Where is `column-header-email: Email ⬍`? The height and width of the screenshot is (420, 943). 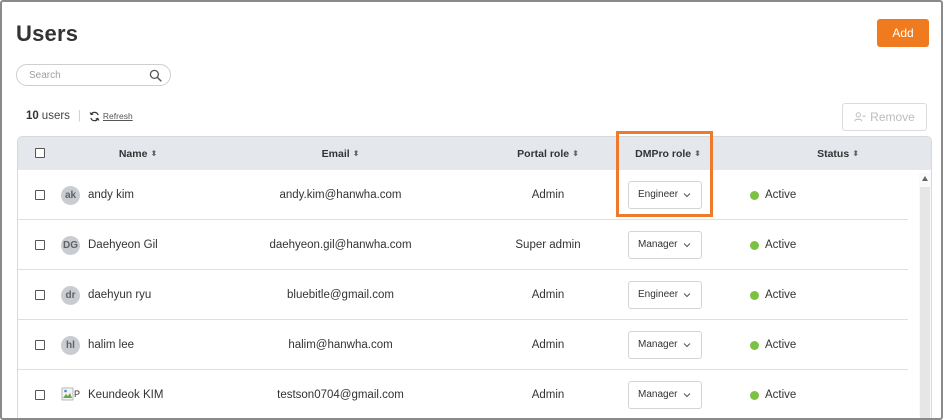
column-header-email: Email ⬍ is located at coordinates (340, 153).